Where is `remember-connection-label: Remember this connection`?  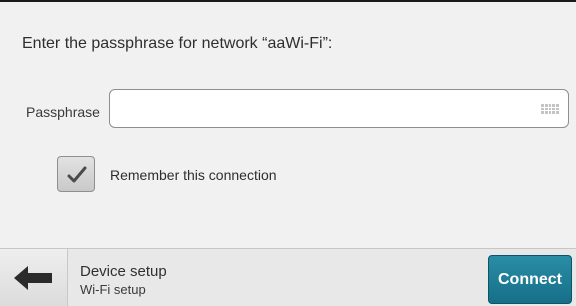 remember-connection-label: Remember this connection is located at coordinates (193, 175).